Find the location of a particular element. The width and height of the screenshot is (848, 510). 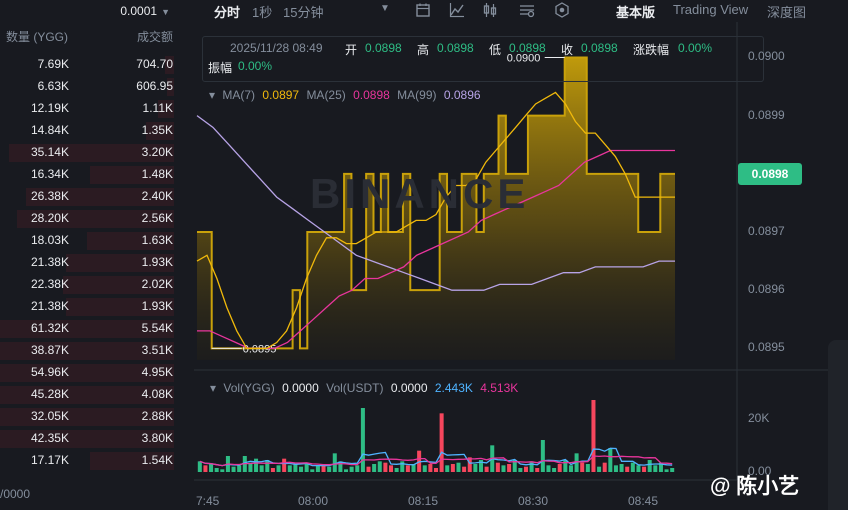

order-book-row: 22.38K 2.02K is located at coordinates (91, 285).